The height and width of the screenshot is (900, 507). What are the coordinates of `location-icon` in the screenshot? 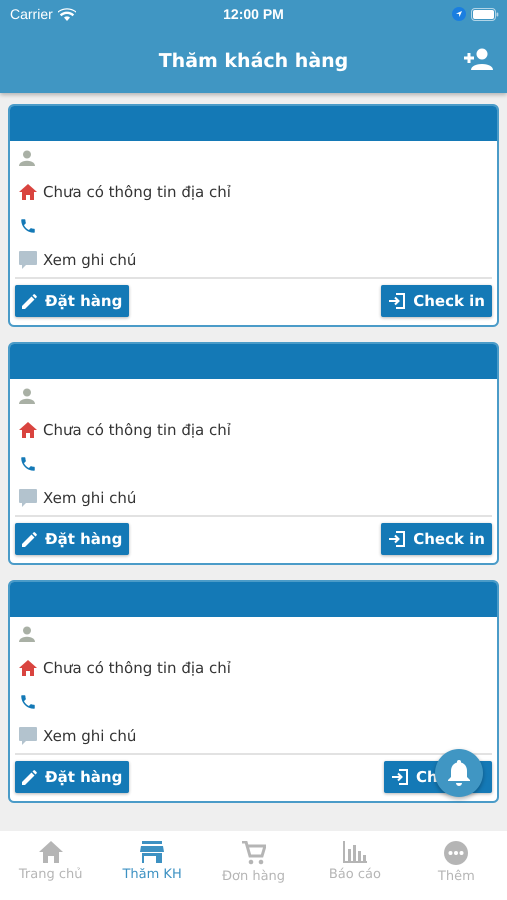 It's located at (459, 14).